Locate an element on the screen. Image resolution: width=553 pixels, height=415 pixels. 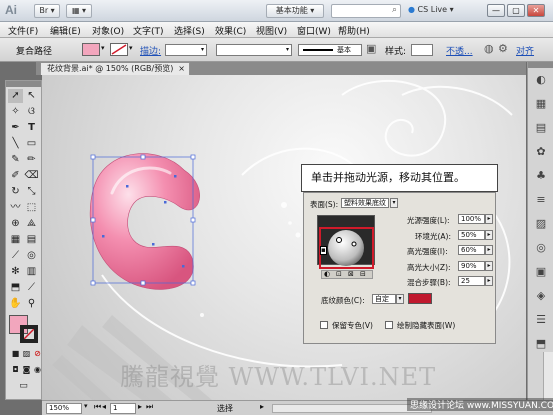
symbols-panel-icon: ♣ is located at coordinates (541, 175).